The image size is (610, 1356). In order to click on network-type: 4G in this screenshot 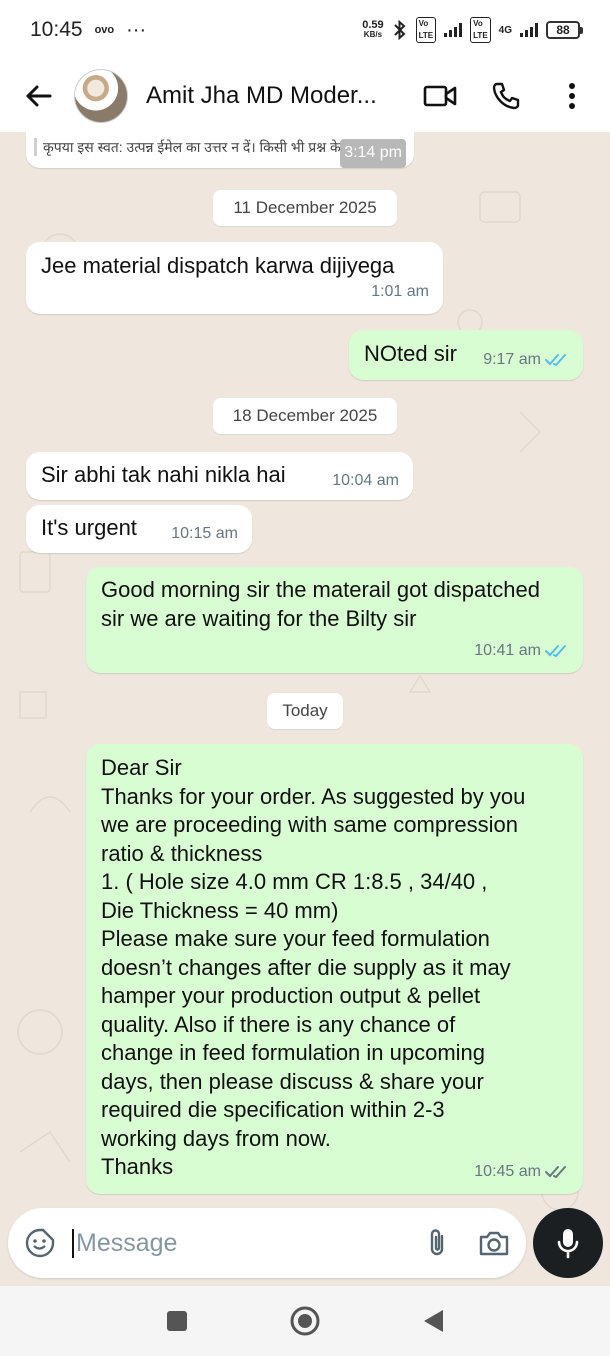, I will do `click(505, 30)`.